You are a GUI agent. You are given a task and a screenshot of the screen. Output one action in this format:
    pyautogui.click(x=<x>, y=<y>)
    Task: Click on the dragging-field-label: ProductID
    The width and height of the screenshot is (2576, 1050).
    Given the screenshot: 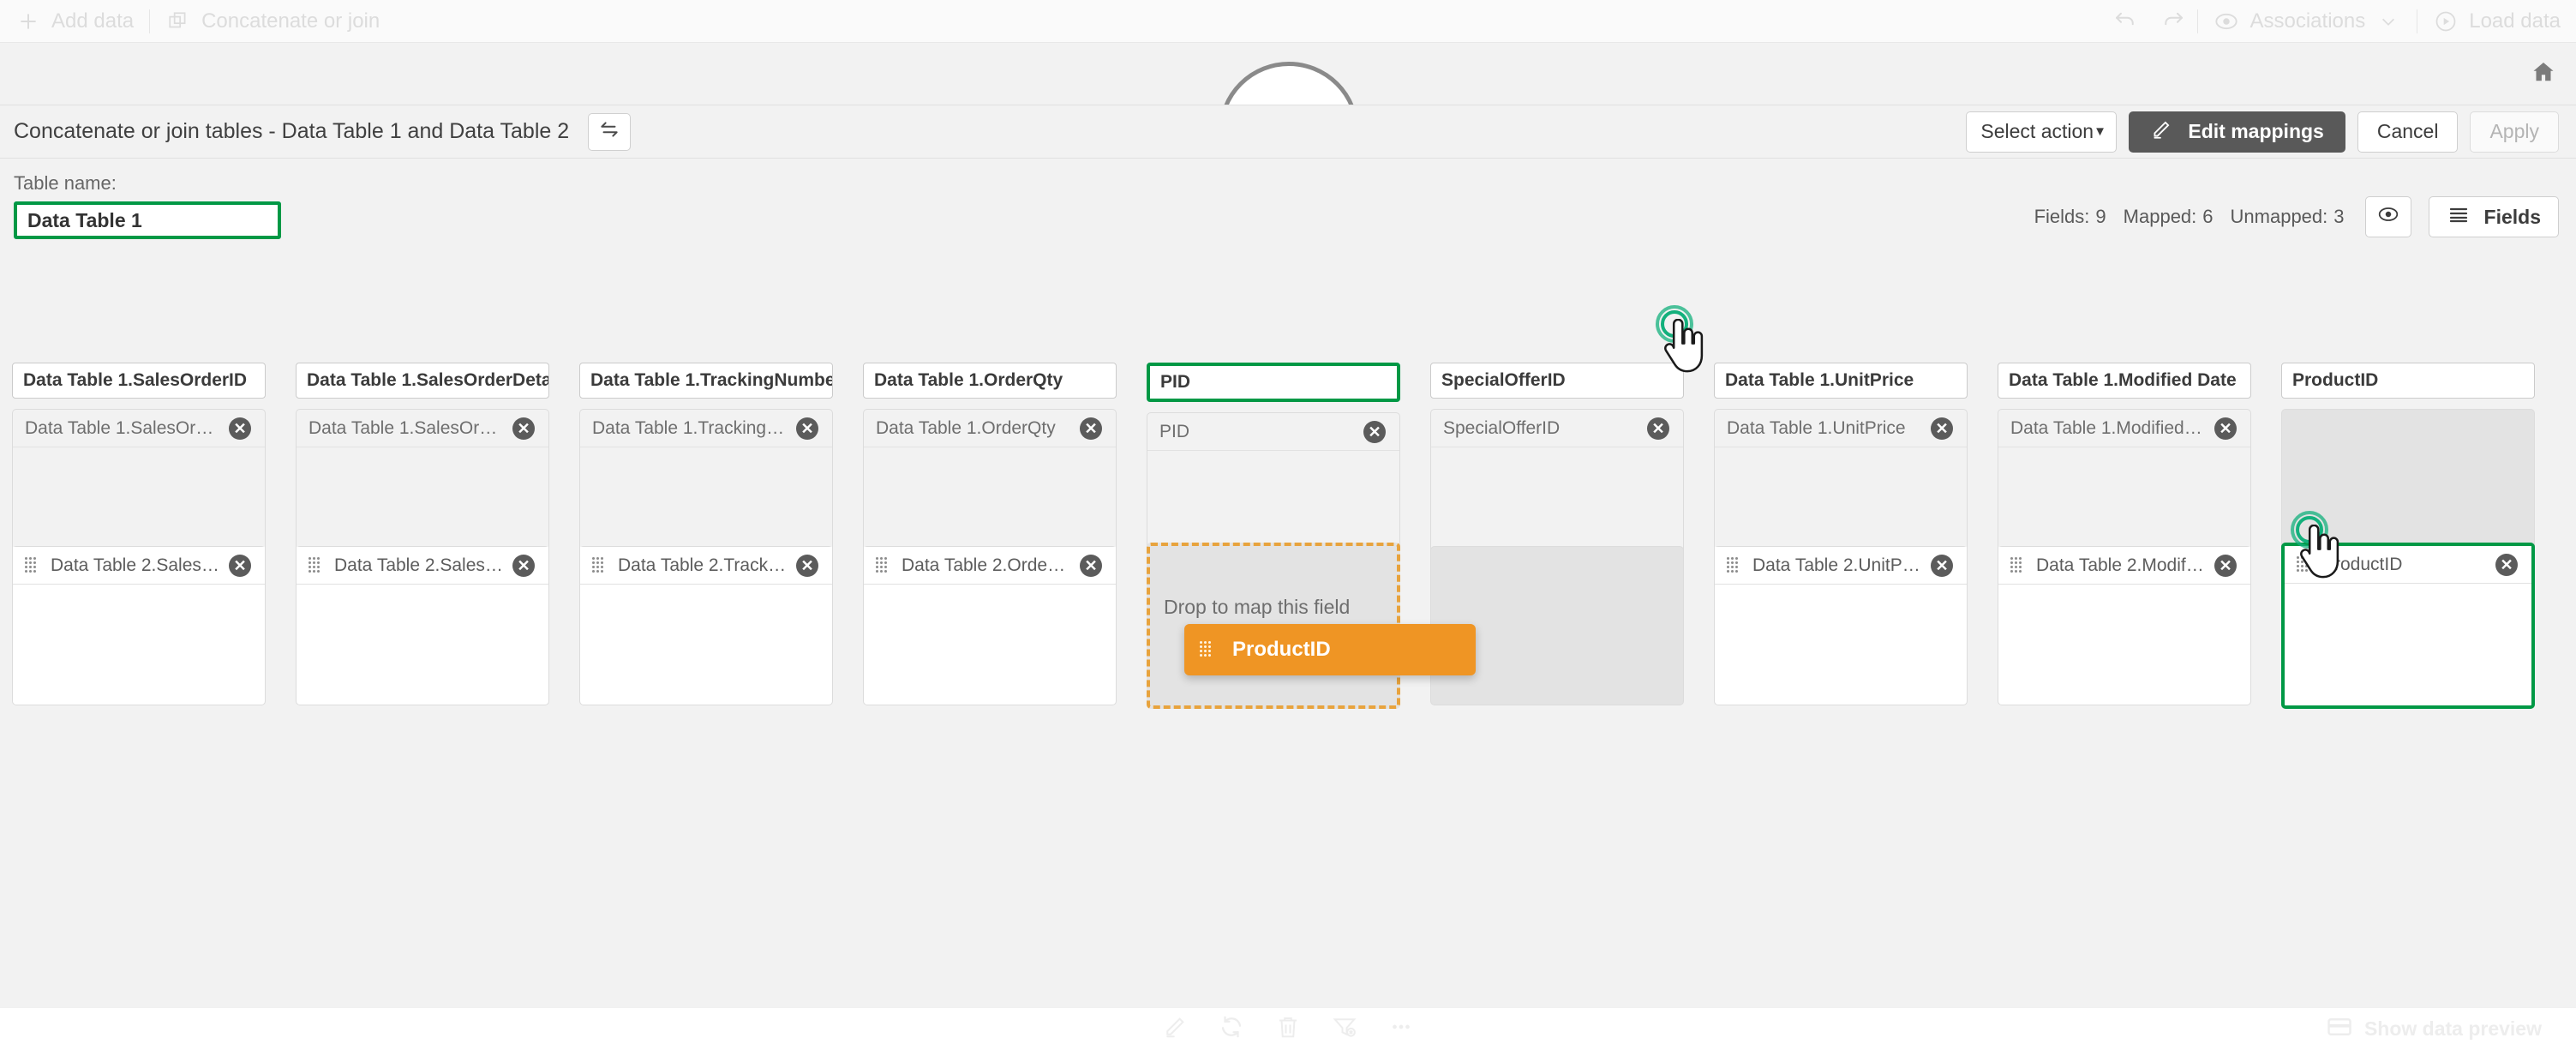 What is the action you would take?
    pyautogui.click(x=1281, y=649)
    